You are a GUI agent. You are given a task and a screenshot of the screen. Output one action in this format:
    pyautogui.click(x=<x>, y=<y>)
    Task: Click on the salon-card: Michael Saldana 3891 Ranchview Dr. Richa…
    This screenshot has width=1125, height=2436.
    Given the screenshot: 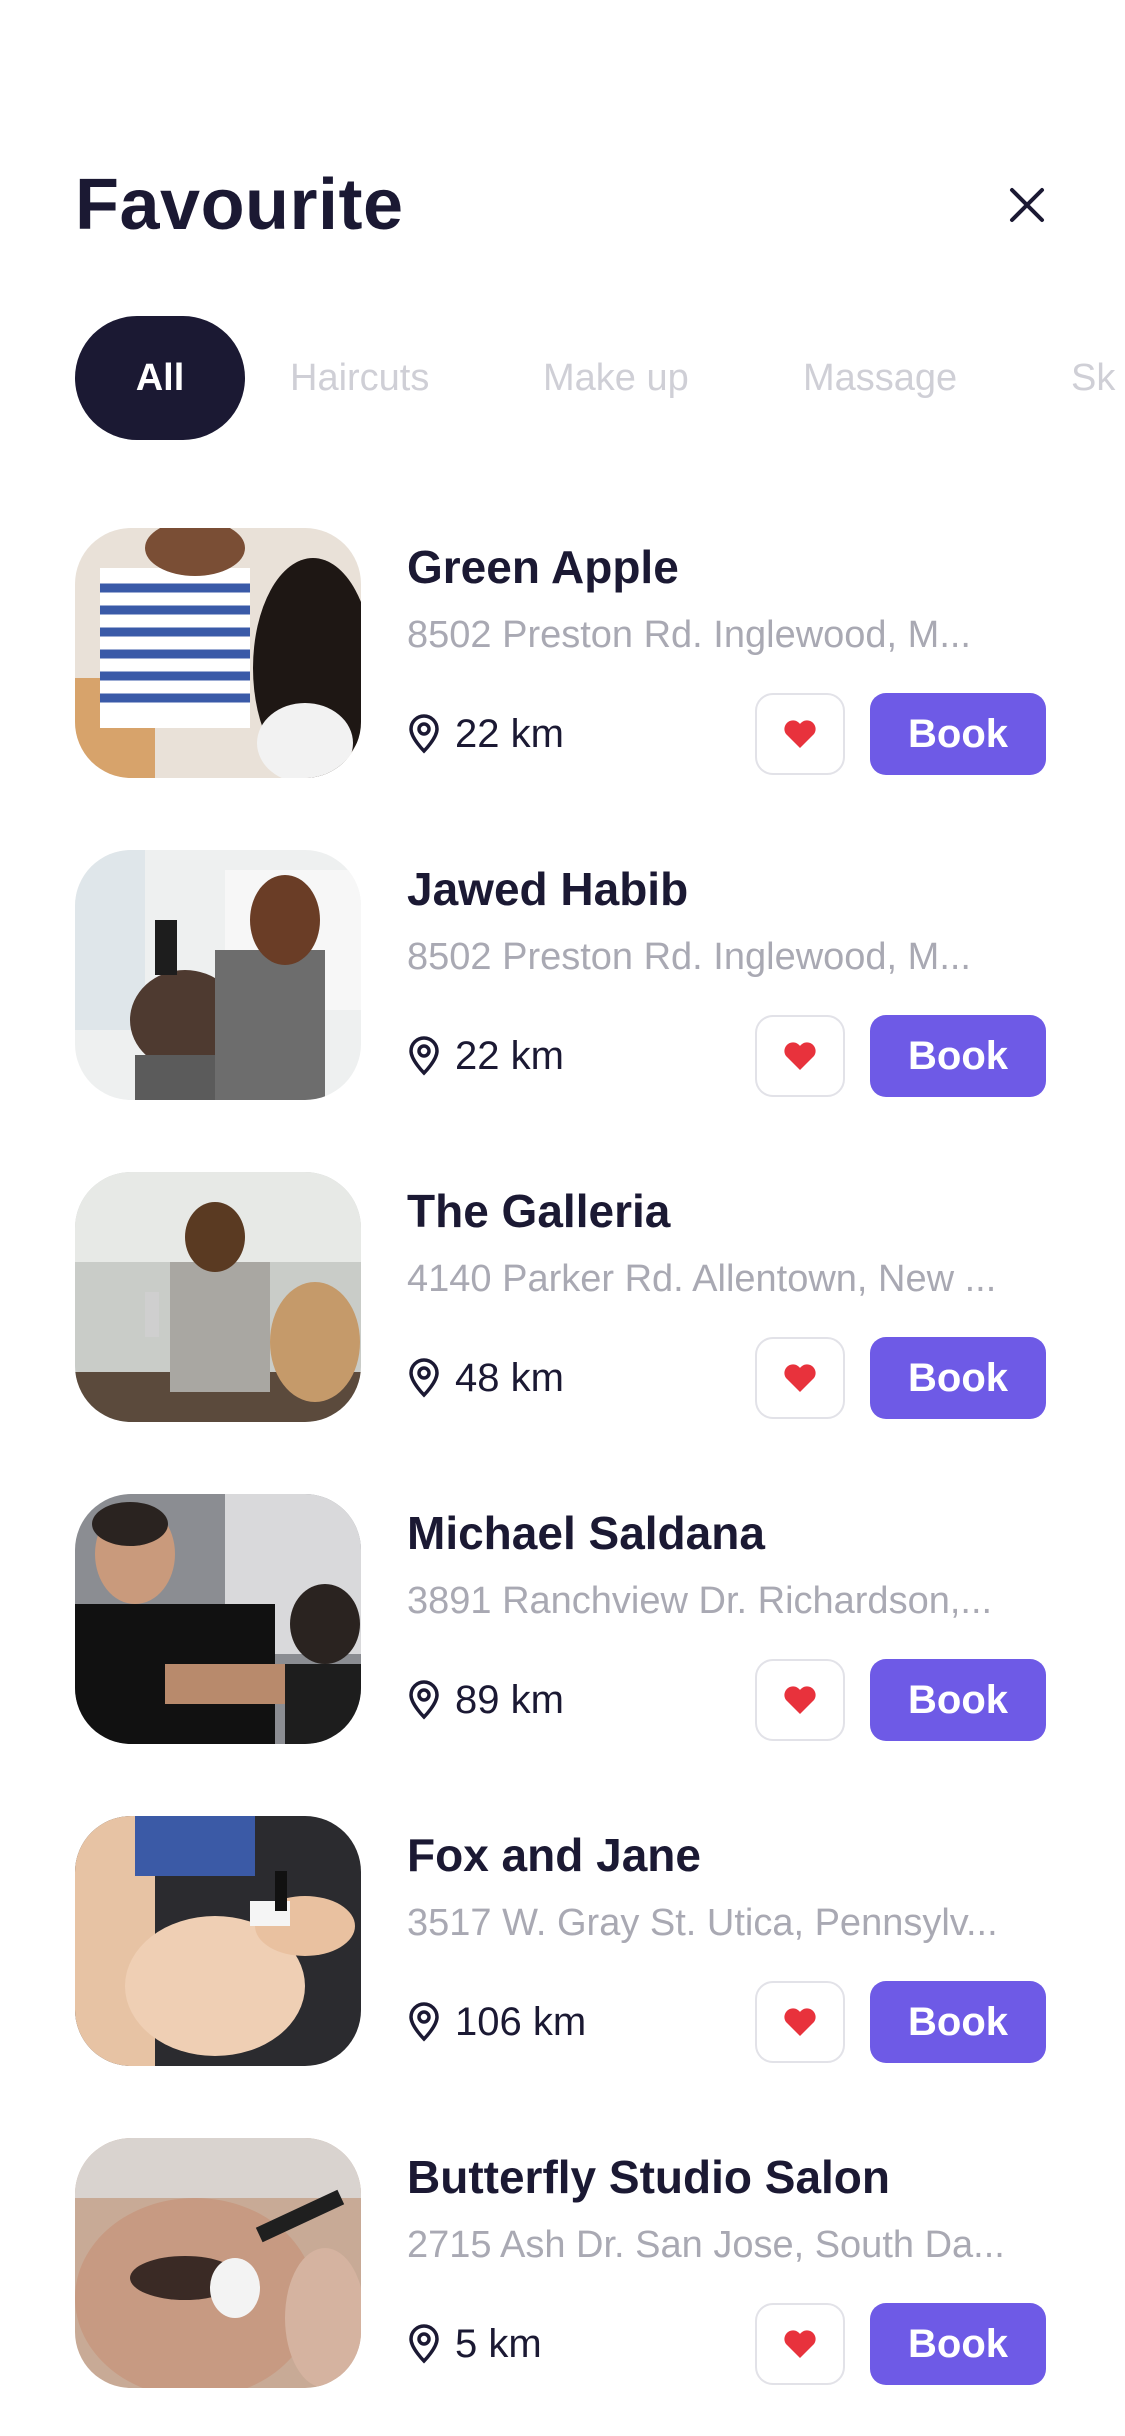 What is the action you would take?
    pyautogui.click(x=562, y=1619)
    